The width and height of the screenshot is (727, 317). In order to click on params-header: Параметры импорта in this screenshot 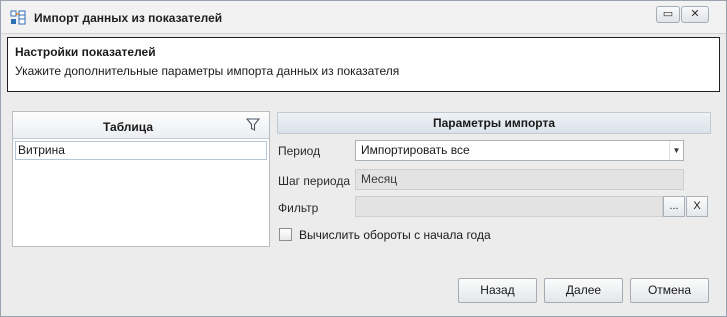, I will do `click(494, 123)`.